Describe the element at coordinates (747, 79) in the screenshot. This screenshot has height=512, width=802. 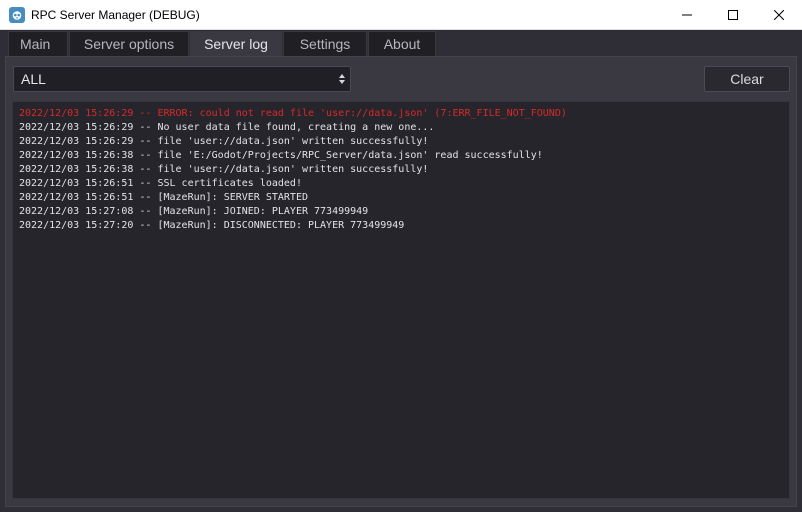
I see `clear-button: Clear` at that location.